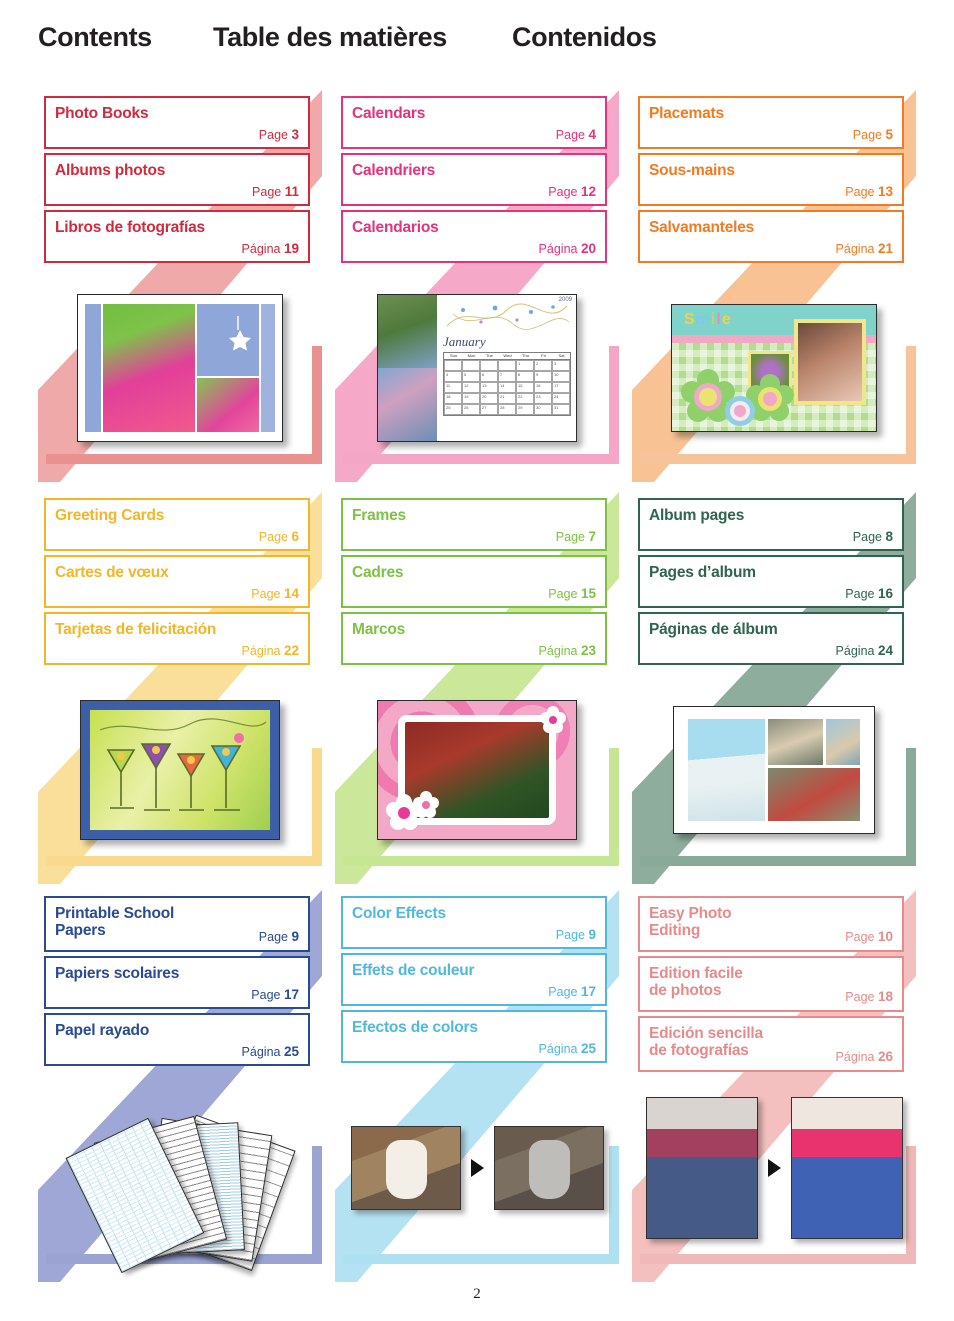 The image size is (954, 1321). What do you see at coordinates (270, 248) in the screenshot?
I see `toc-entry-page: Página 19` at bounding box center [270, 248].